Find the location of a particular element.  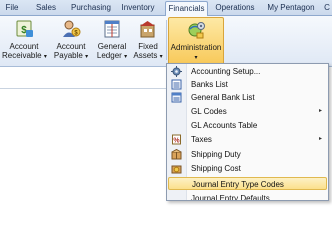

general-ledger-icon is located at coordinates (112, 29).